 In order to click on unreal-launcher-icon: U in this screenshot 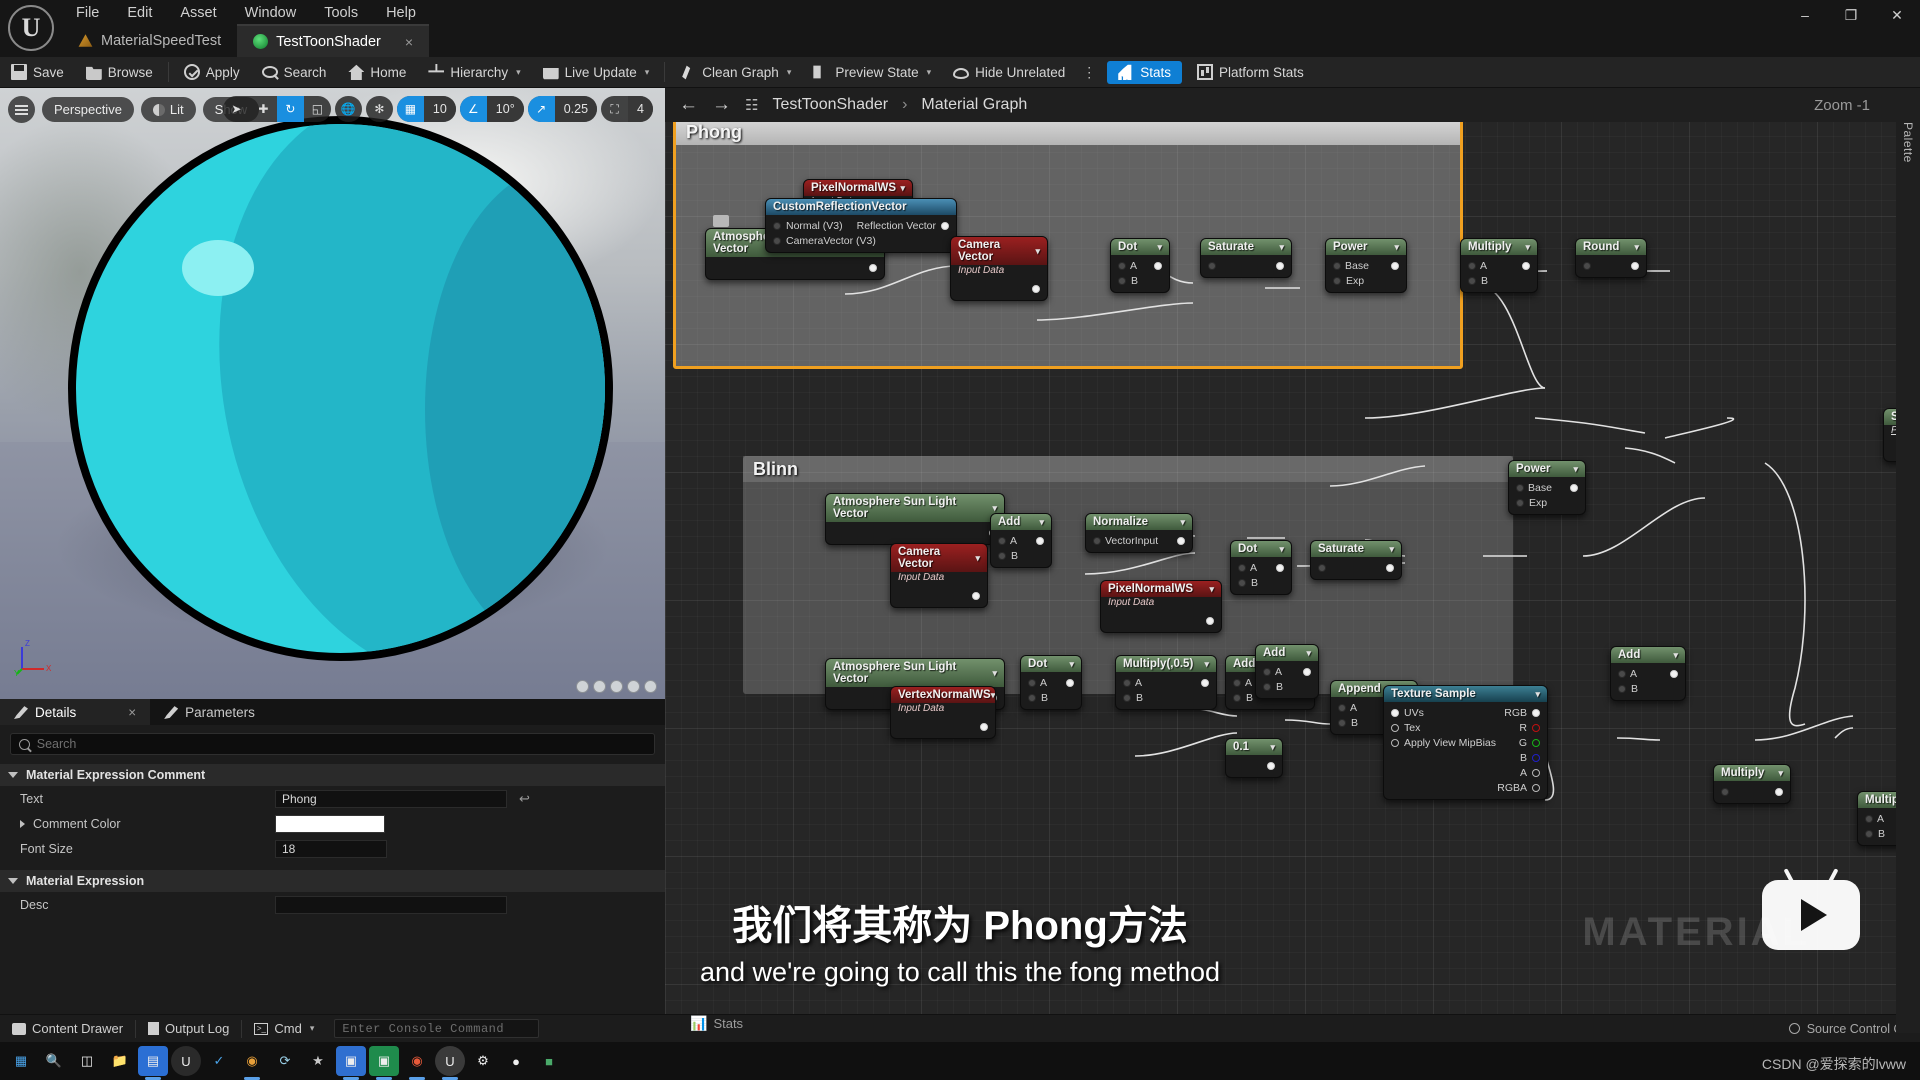, I will do `click(186, 1061)`.